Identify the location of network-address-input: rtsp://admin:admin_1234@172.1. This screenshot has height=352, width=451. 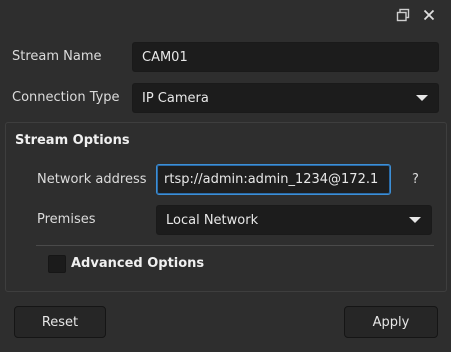
(273, 179).